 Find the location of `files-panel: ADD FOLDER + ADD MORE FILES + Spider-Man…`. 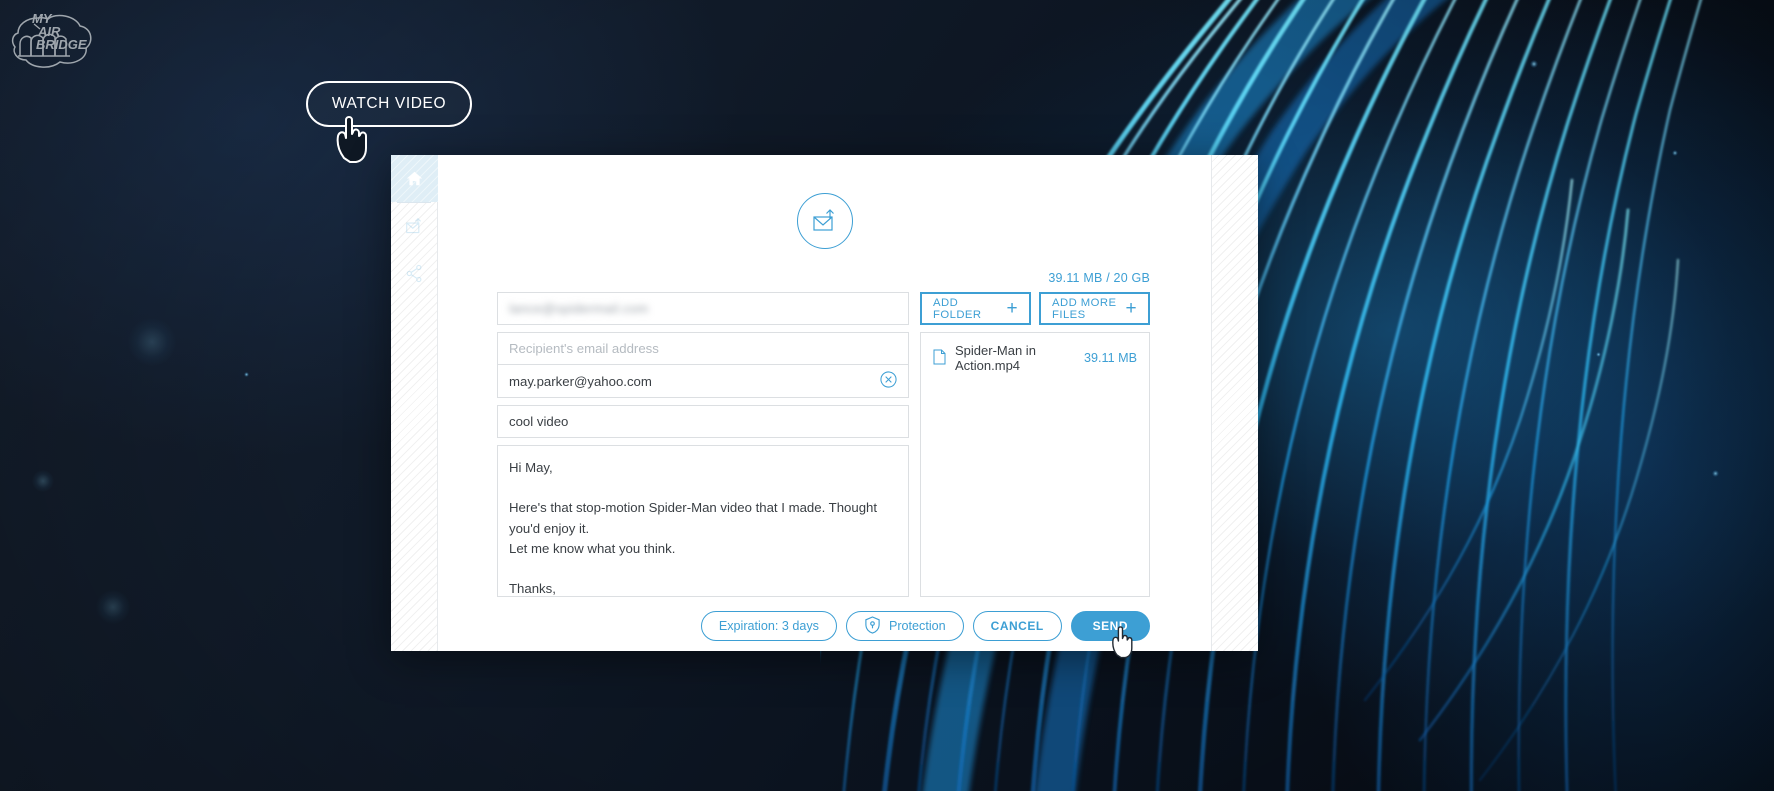

files-panel: ADD FOLDER + ADD MORE FILES + Spider-Man… is located at coordinates (1035, 444).